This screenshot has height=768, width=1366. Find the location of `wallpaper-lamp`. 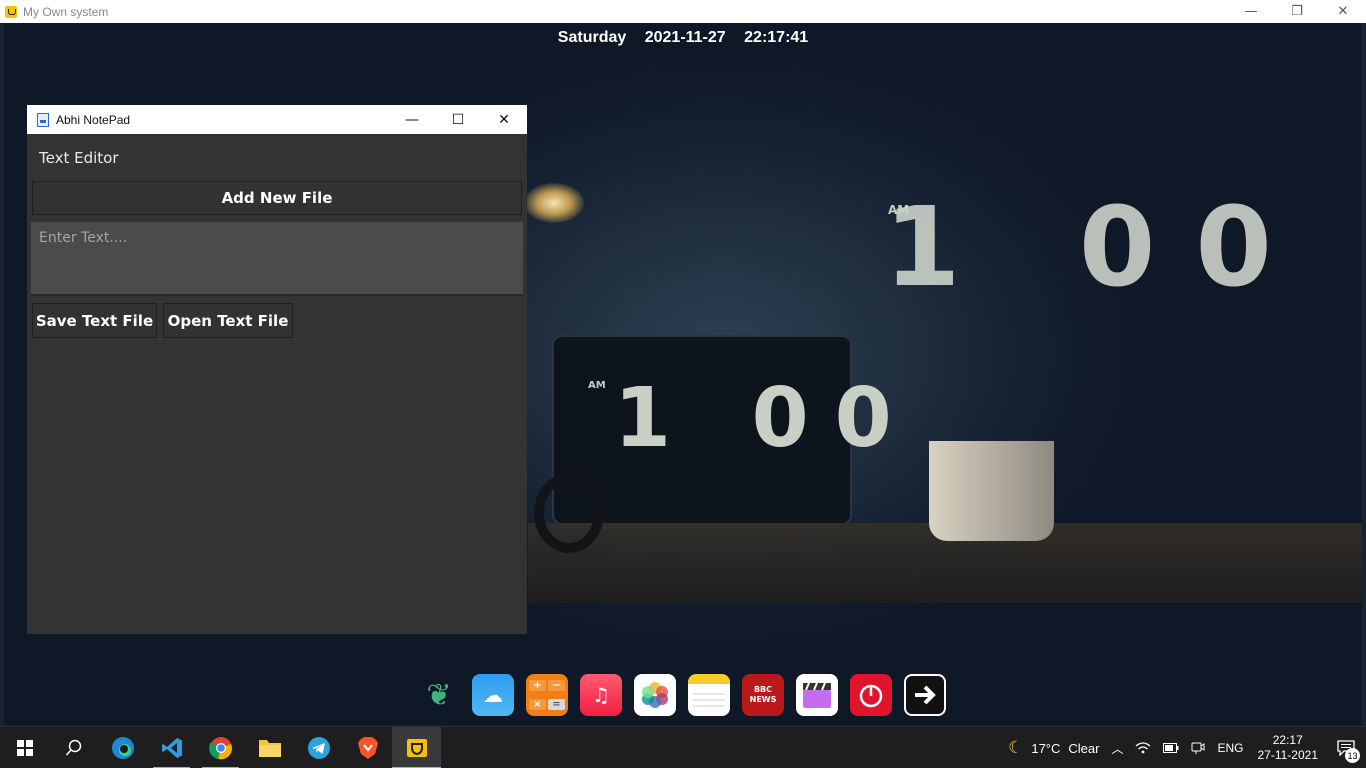

wallpaper-lamp is located at coordinates (554, 203).